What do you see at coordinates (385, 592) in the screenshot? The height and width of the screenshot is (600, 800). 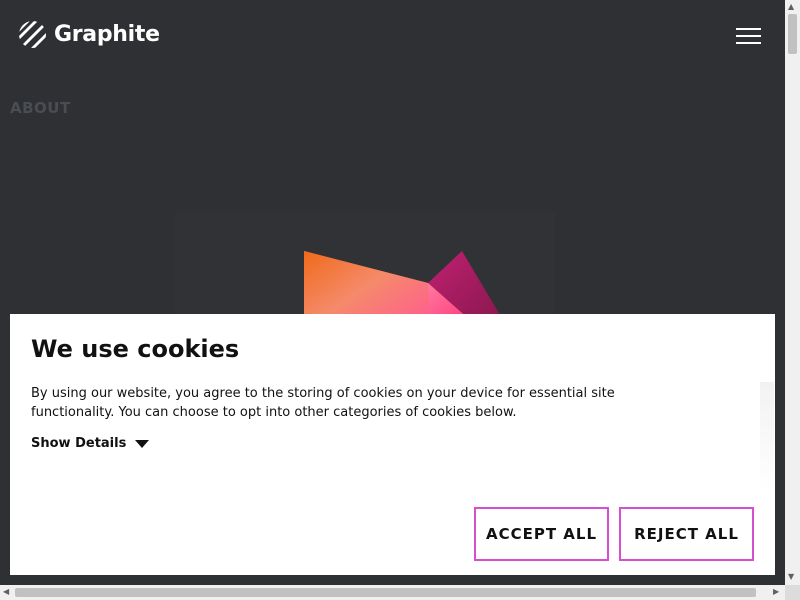 I see `horizontal-scroll-thumb` at bounding box center [385, 592].